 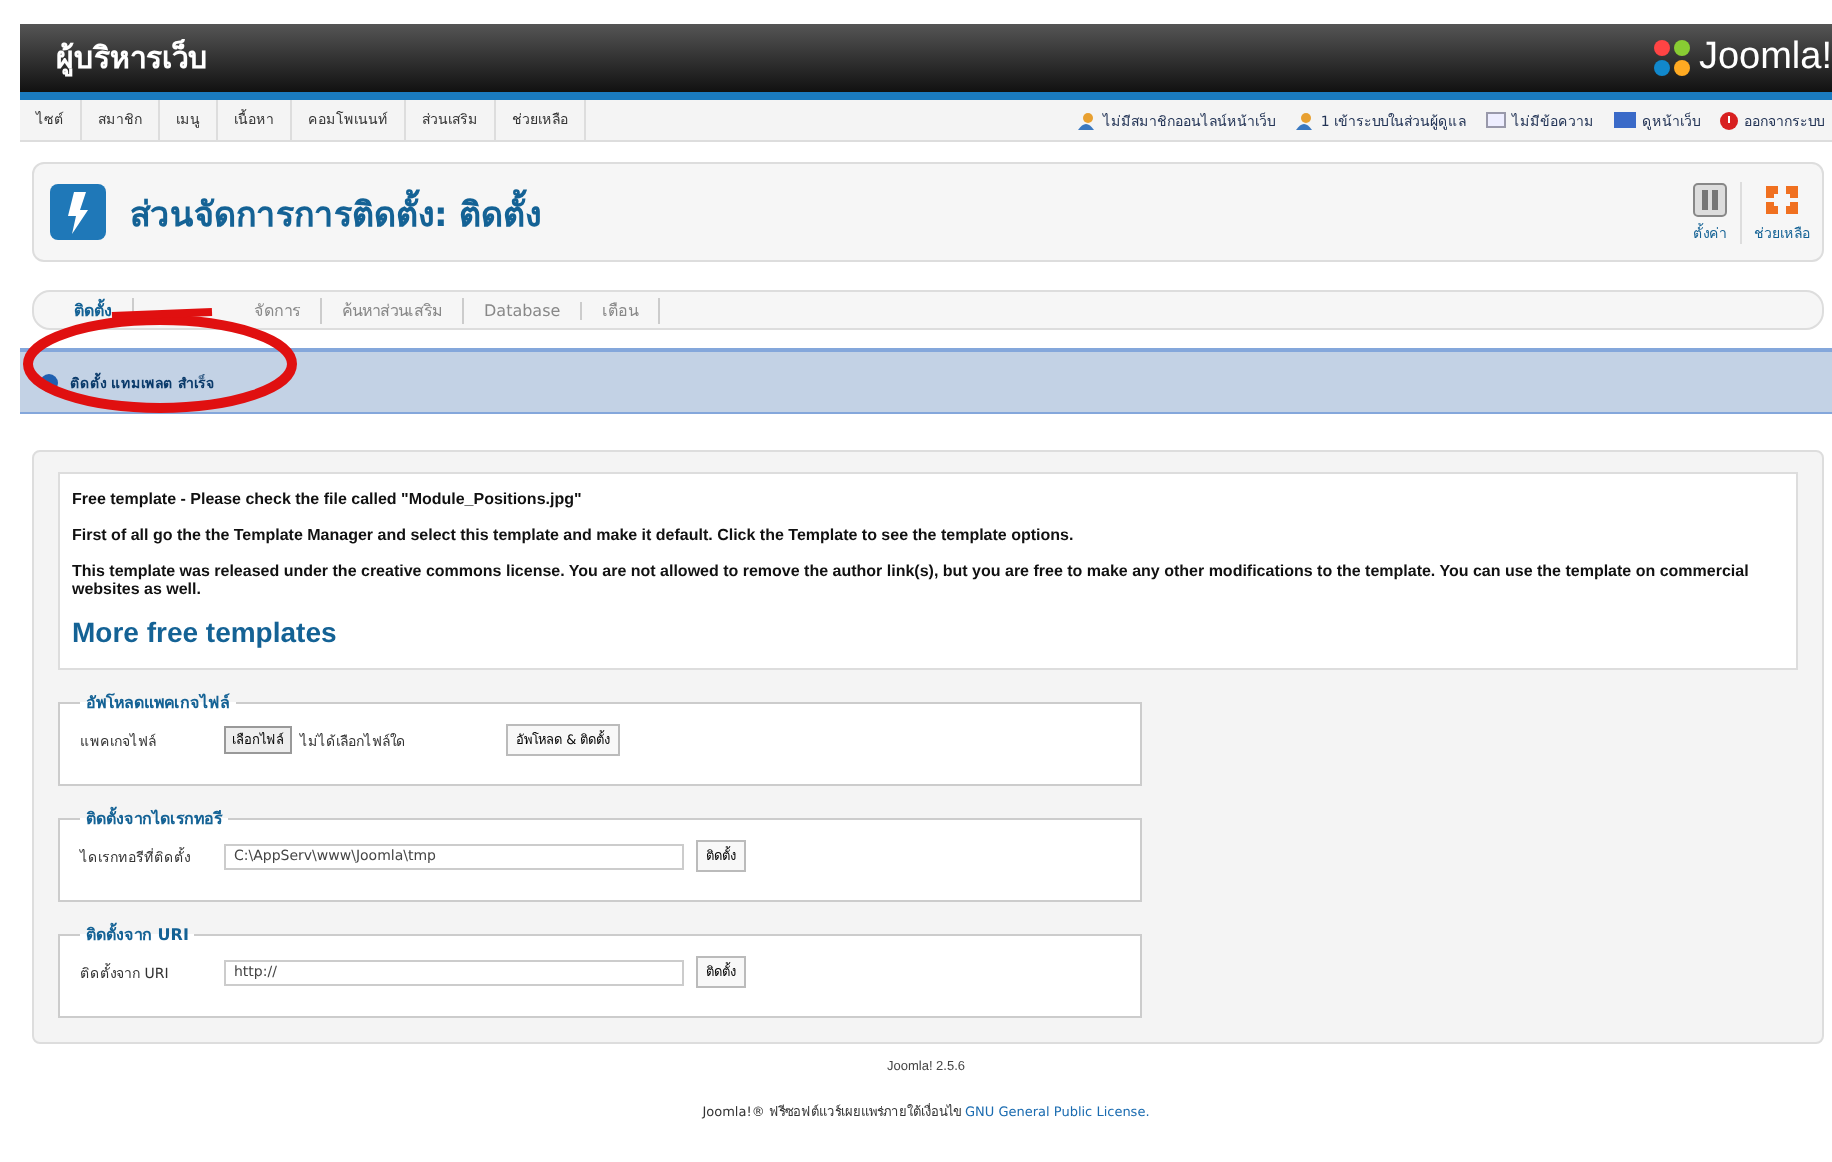 What do you see at coordinates (137, 935) in the screenshot?
I see `fieldset-legend: ติดตั้งจาก URI` at bounding box center [137, 935].